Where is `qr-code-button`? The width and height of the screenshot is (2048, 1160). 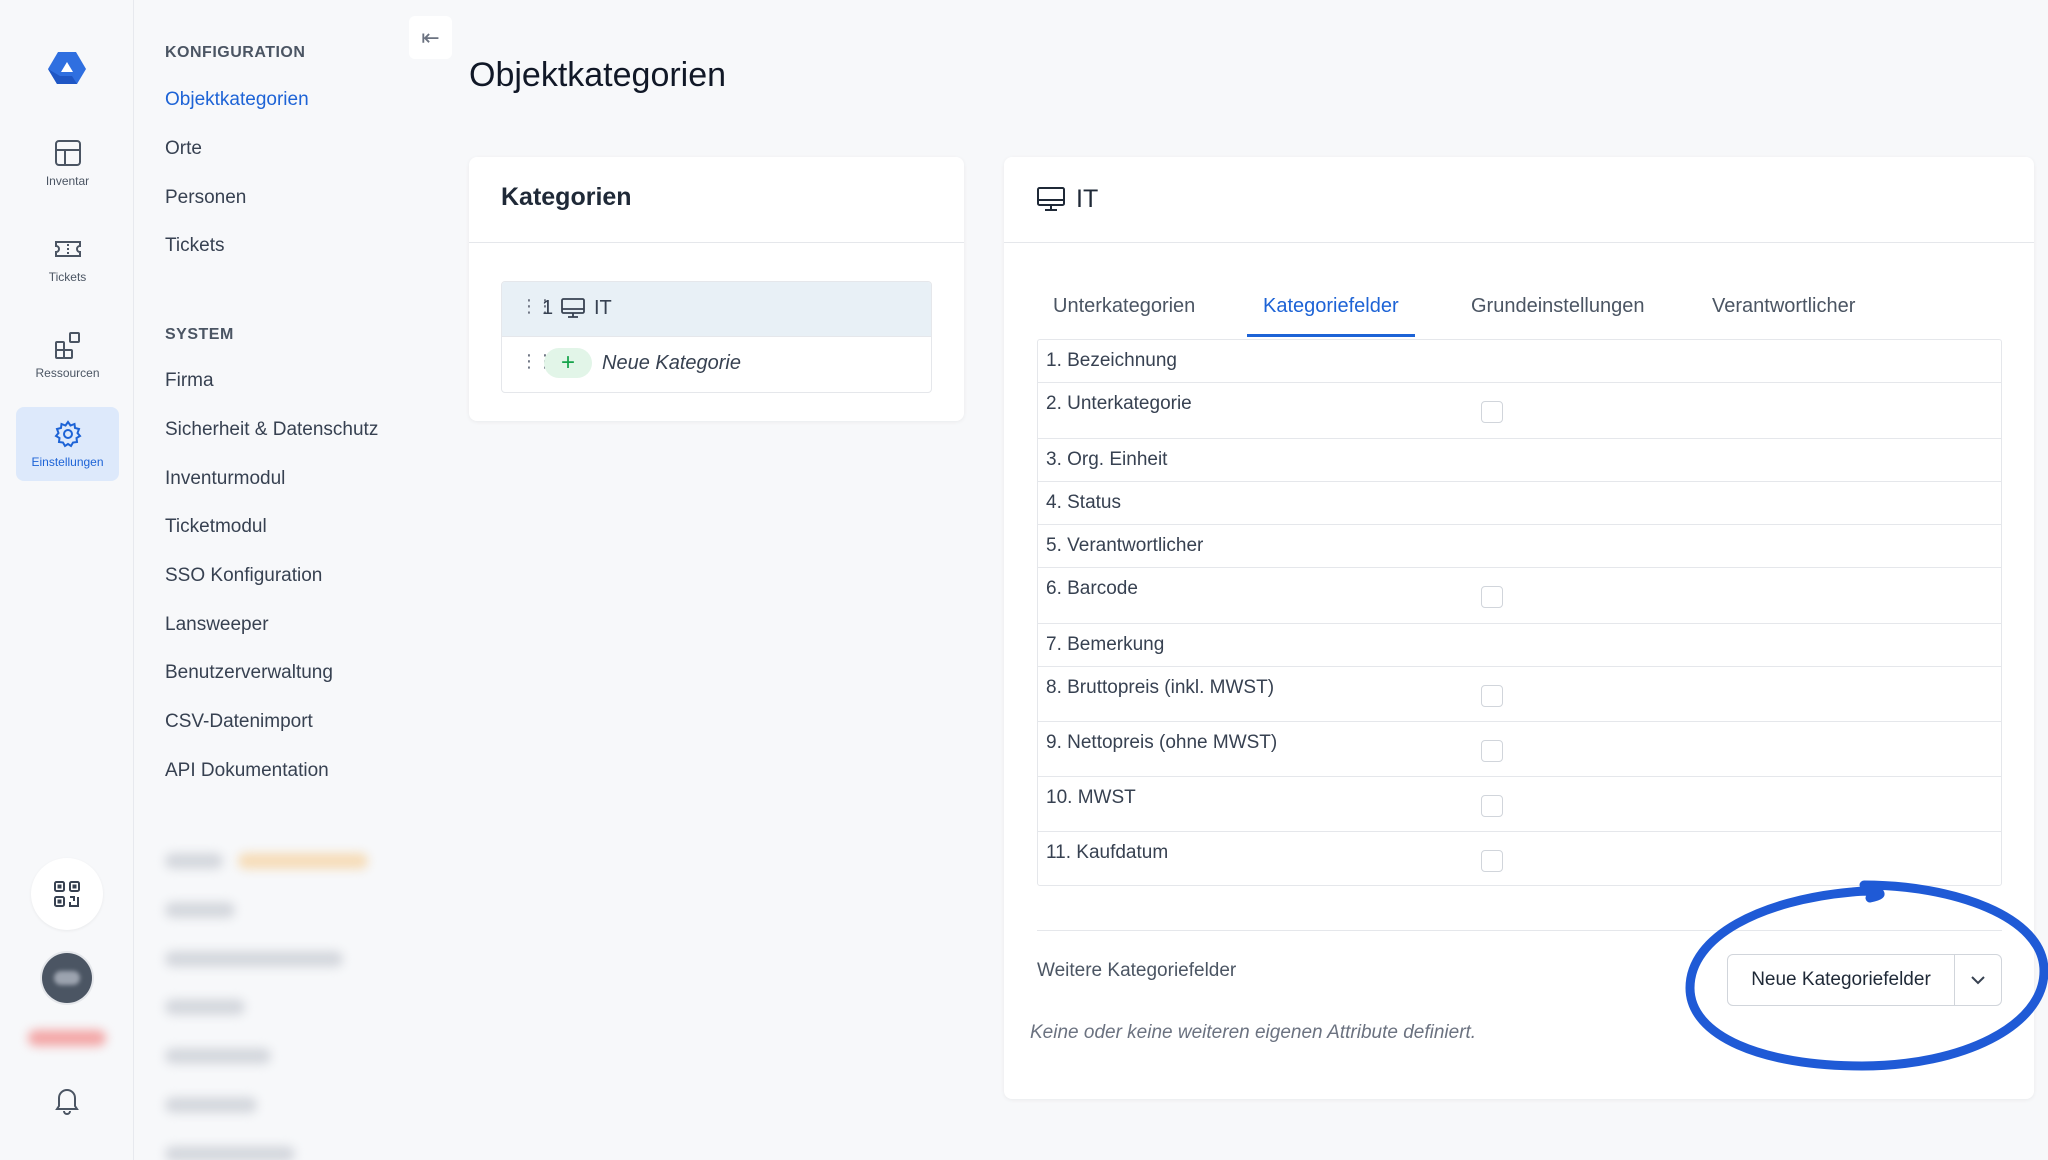 qr-code-button is located at coordinates (67, 894).